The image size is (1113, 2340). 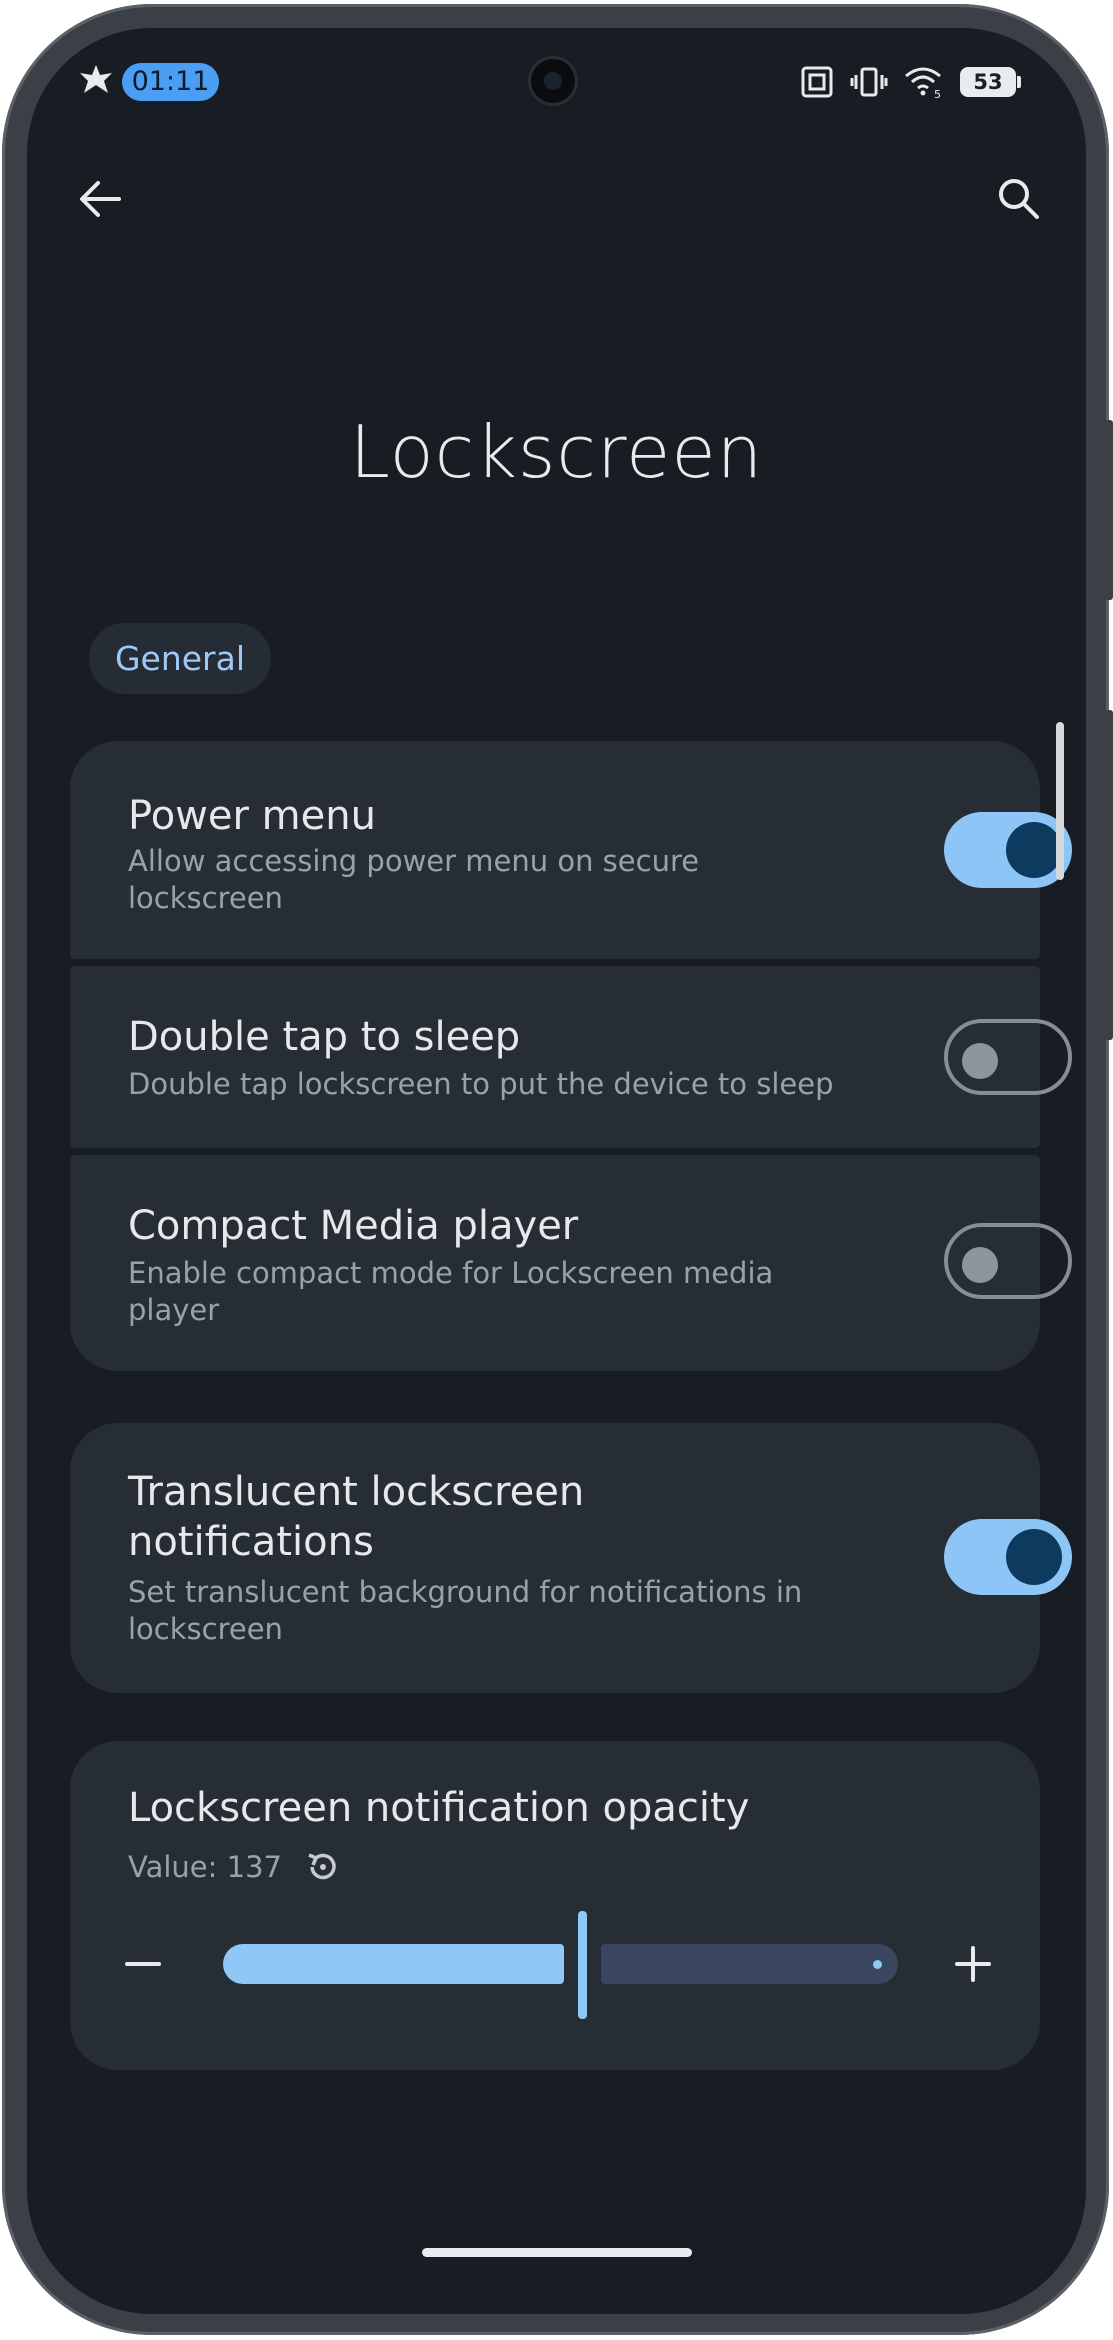 I want to click on vibrate-icon, so click(x=869, y=82).